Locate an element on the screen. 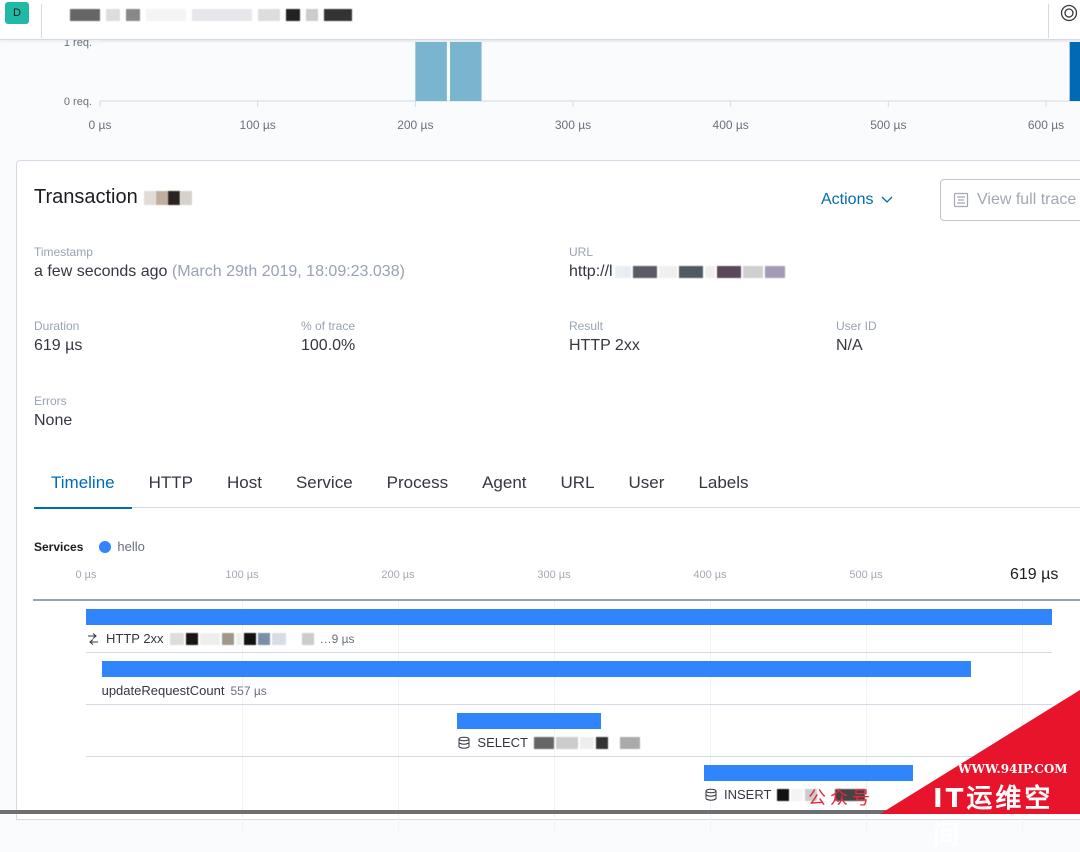 This screenshot has height=852, width=1080. tab-service: Service is located at coordinates (324, 484).